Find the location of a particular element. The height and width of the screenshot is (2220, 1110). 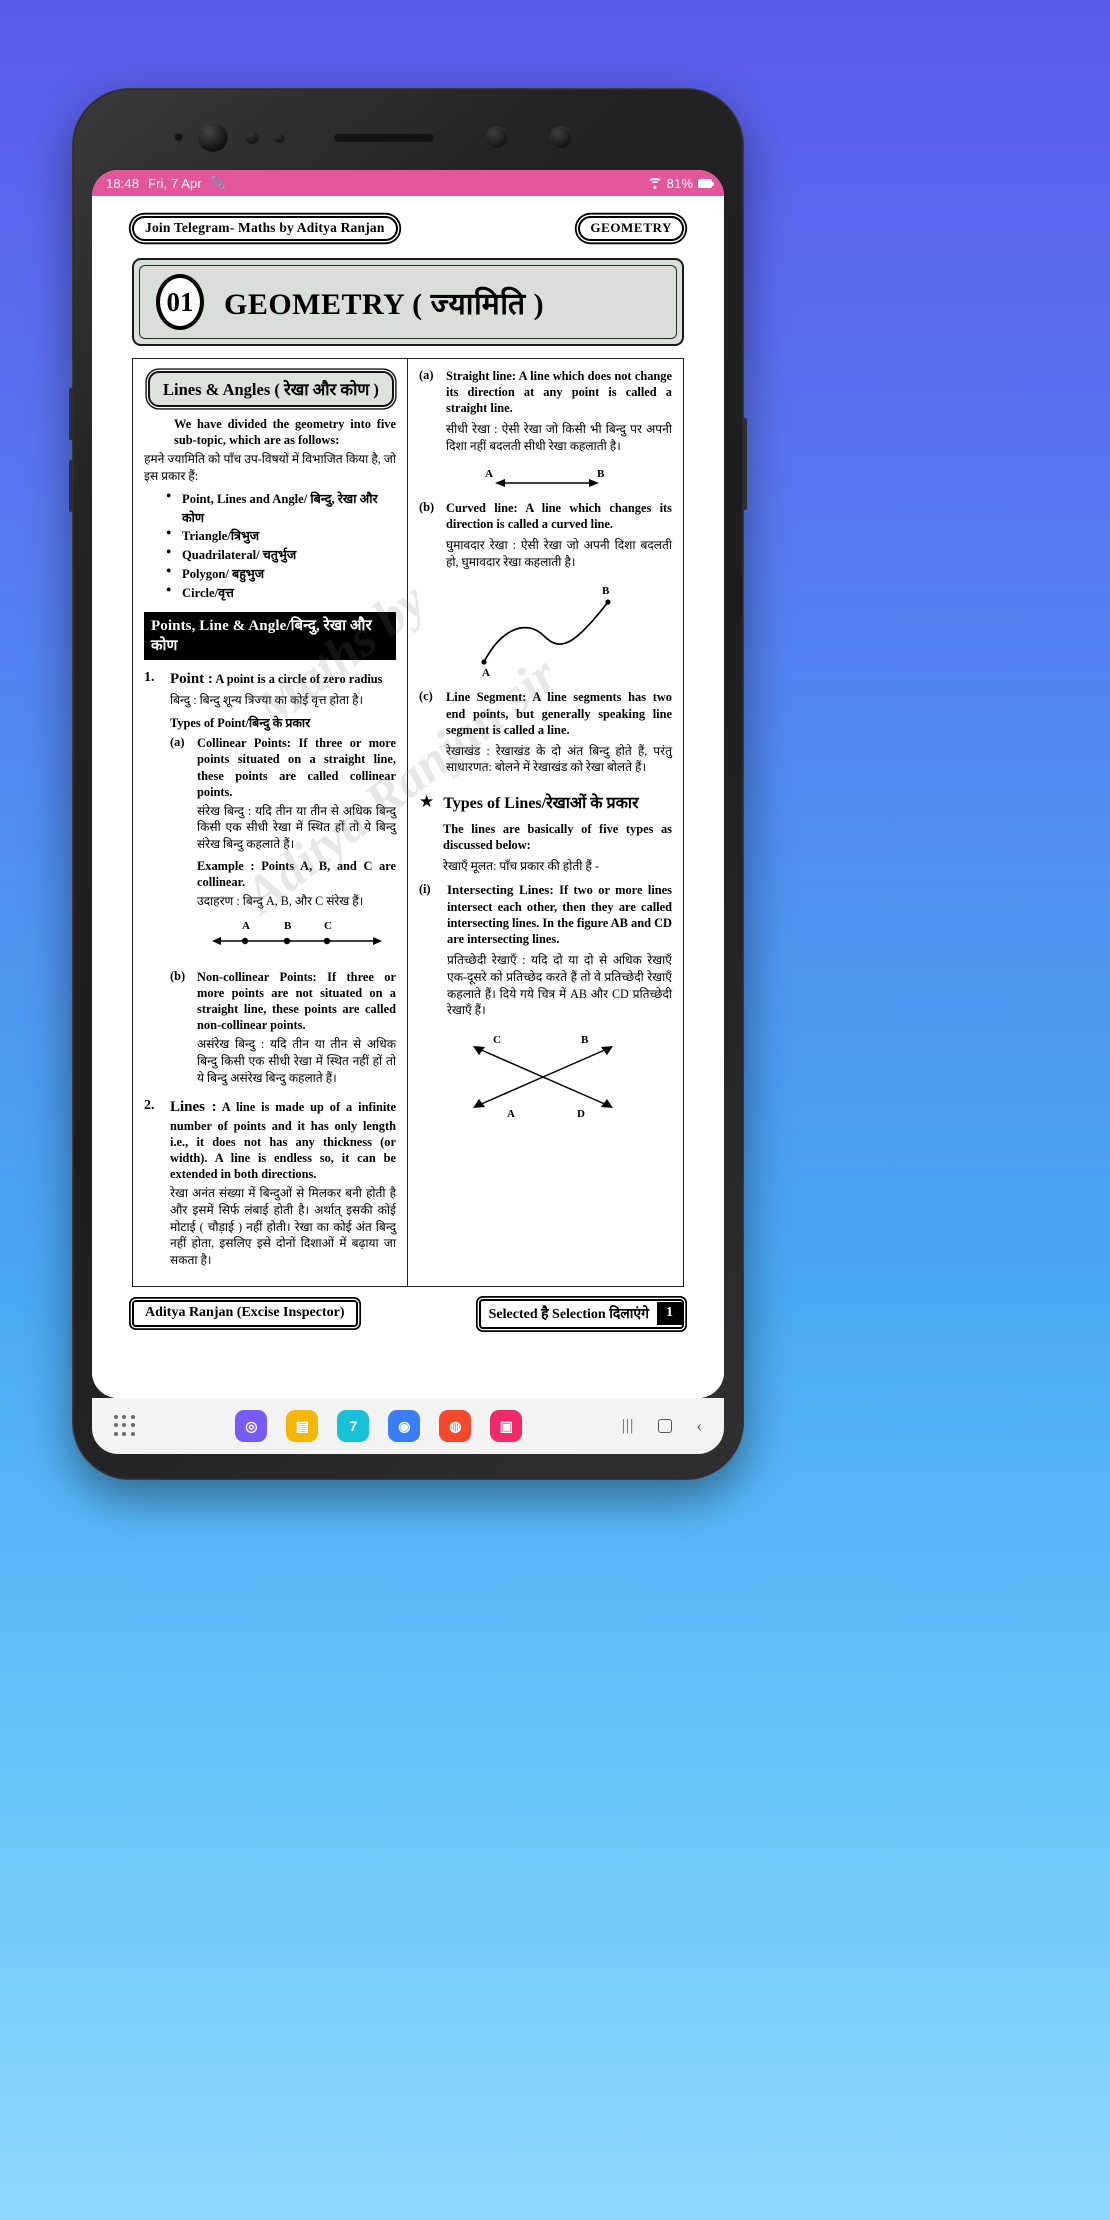

proximity-sensor-icon is located at coordinates (252, 137).